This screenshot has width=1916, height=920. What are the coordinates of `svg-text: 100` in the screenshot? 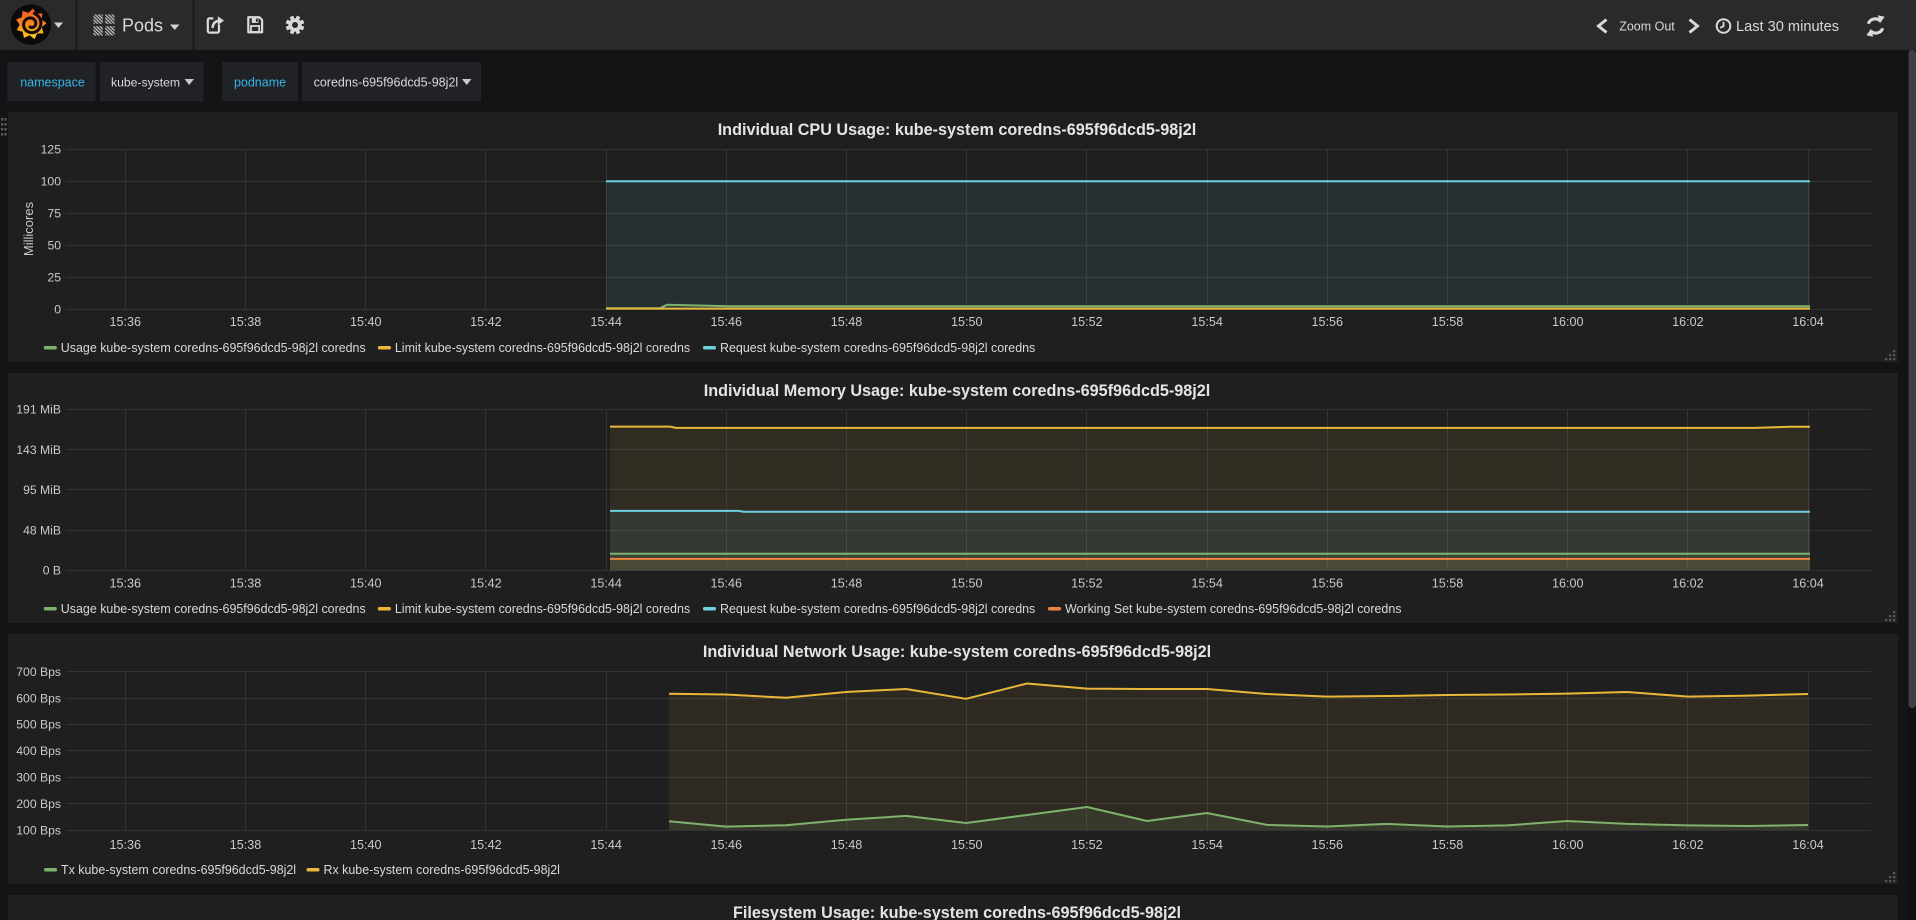 It's located at (51, 181).